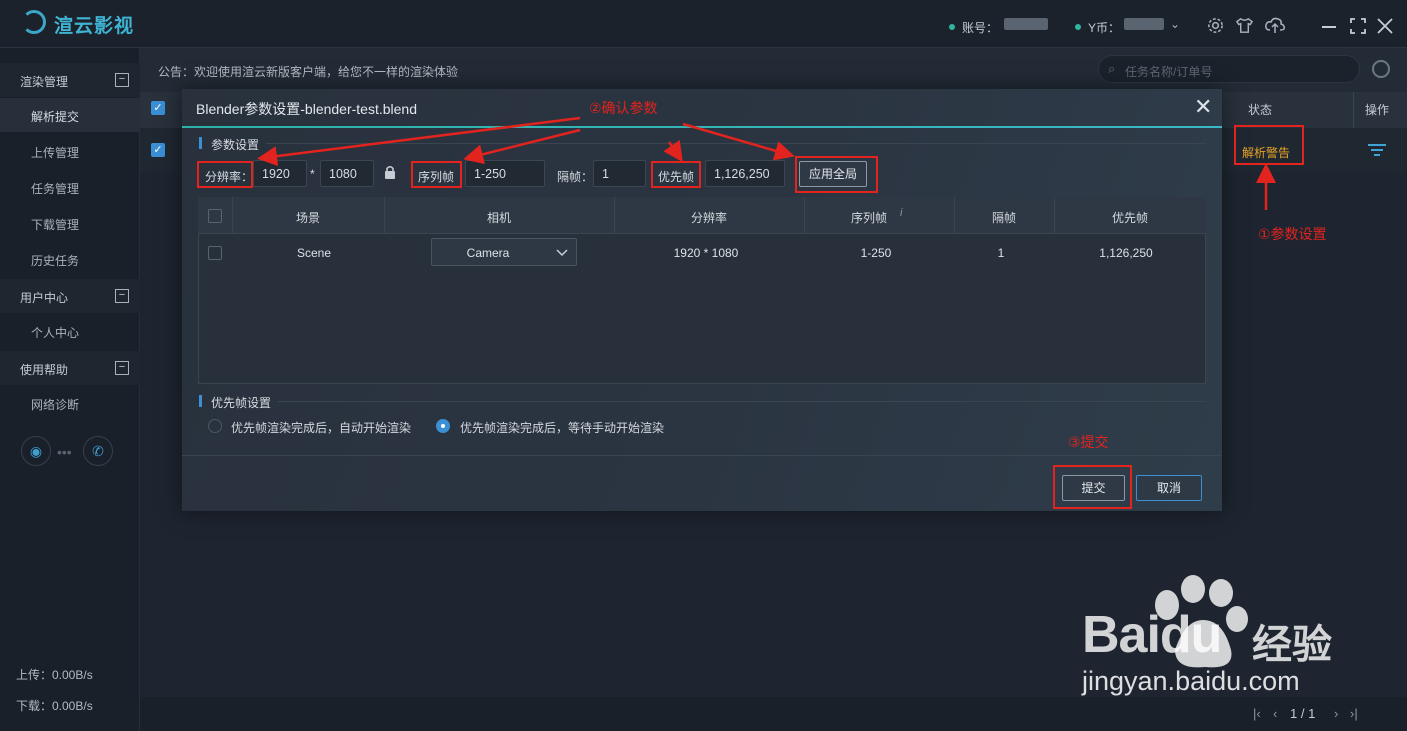 The image size is (1407, 731). I want to click on watermark-brand-bai: Bai, so click(1121, 635).